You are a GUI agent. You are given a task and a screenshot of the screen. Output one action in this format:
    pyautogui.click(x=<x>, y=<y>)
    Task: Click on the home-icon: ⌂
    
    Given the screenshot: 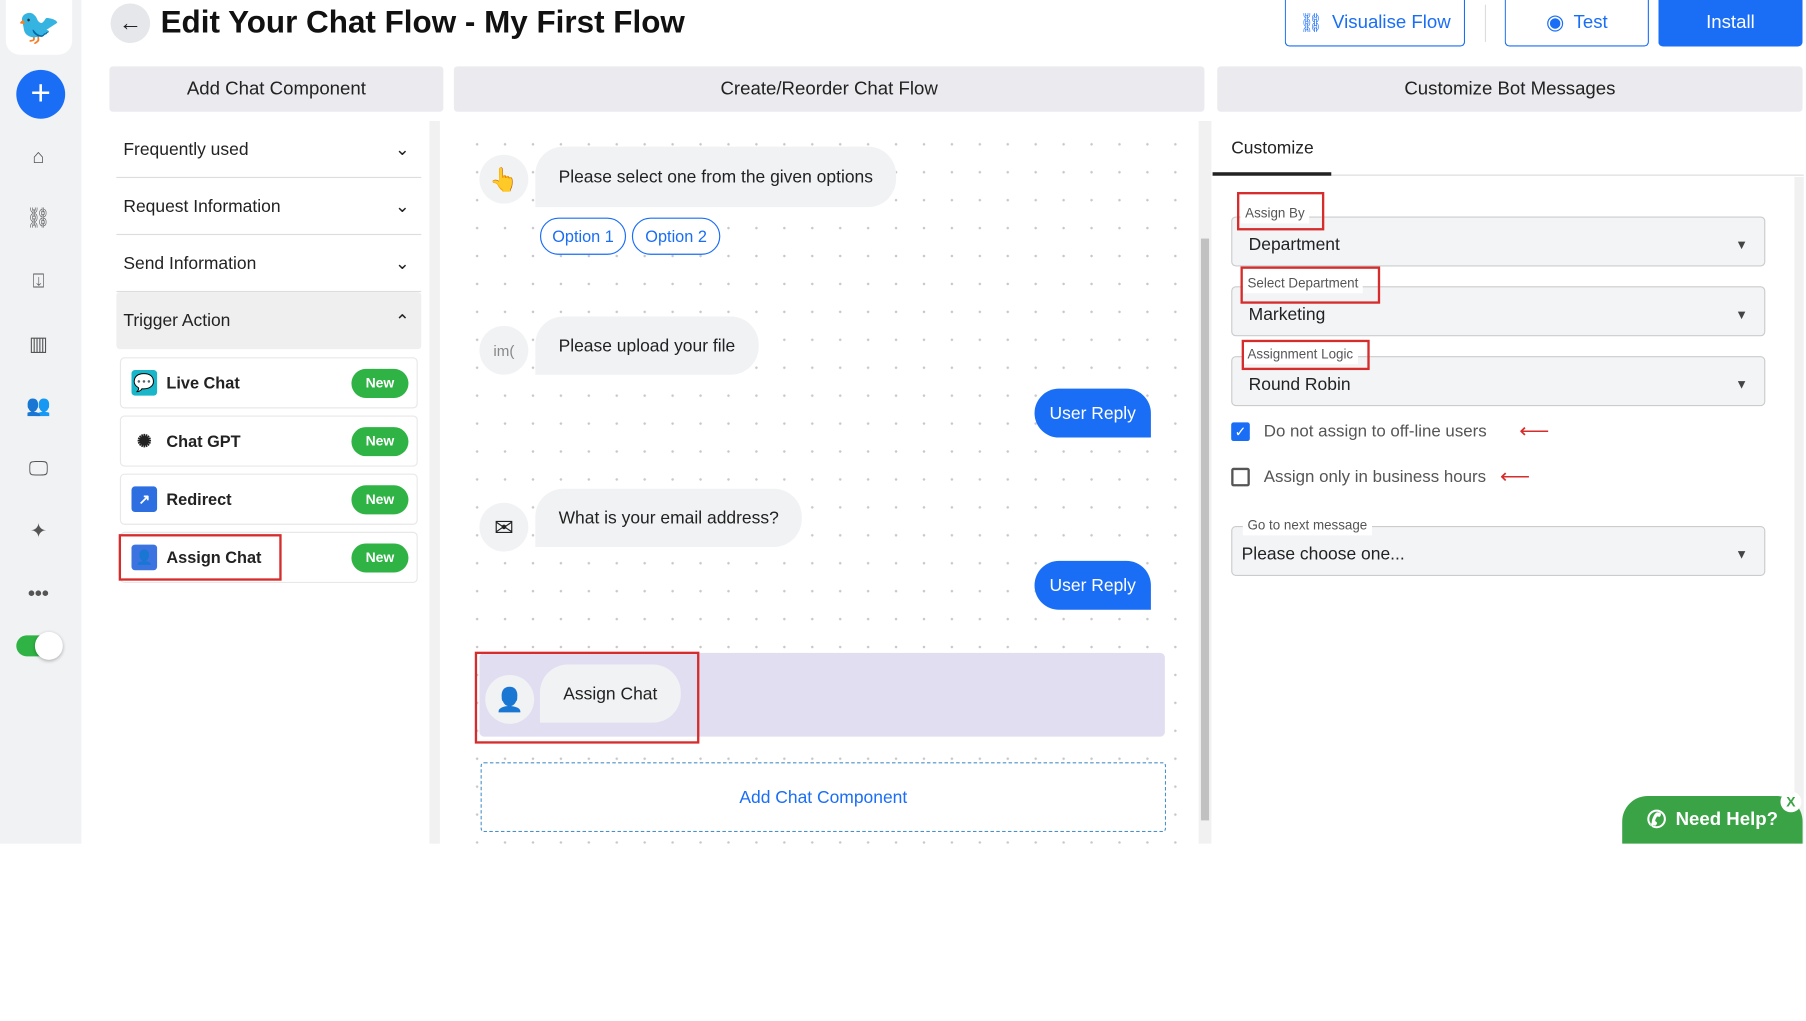 What is the action you would take?
    pyautogui.click(x=38, y=157)
    